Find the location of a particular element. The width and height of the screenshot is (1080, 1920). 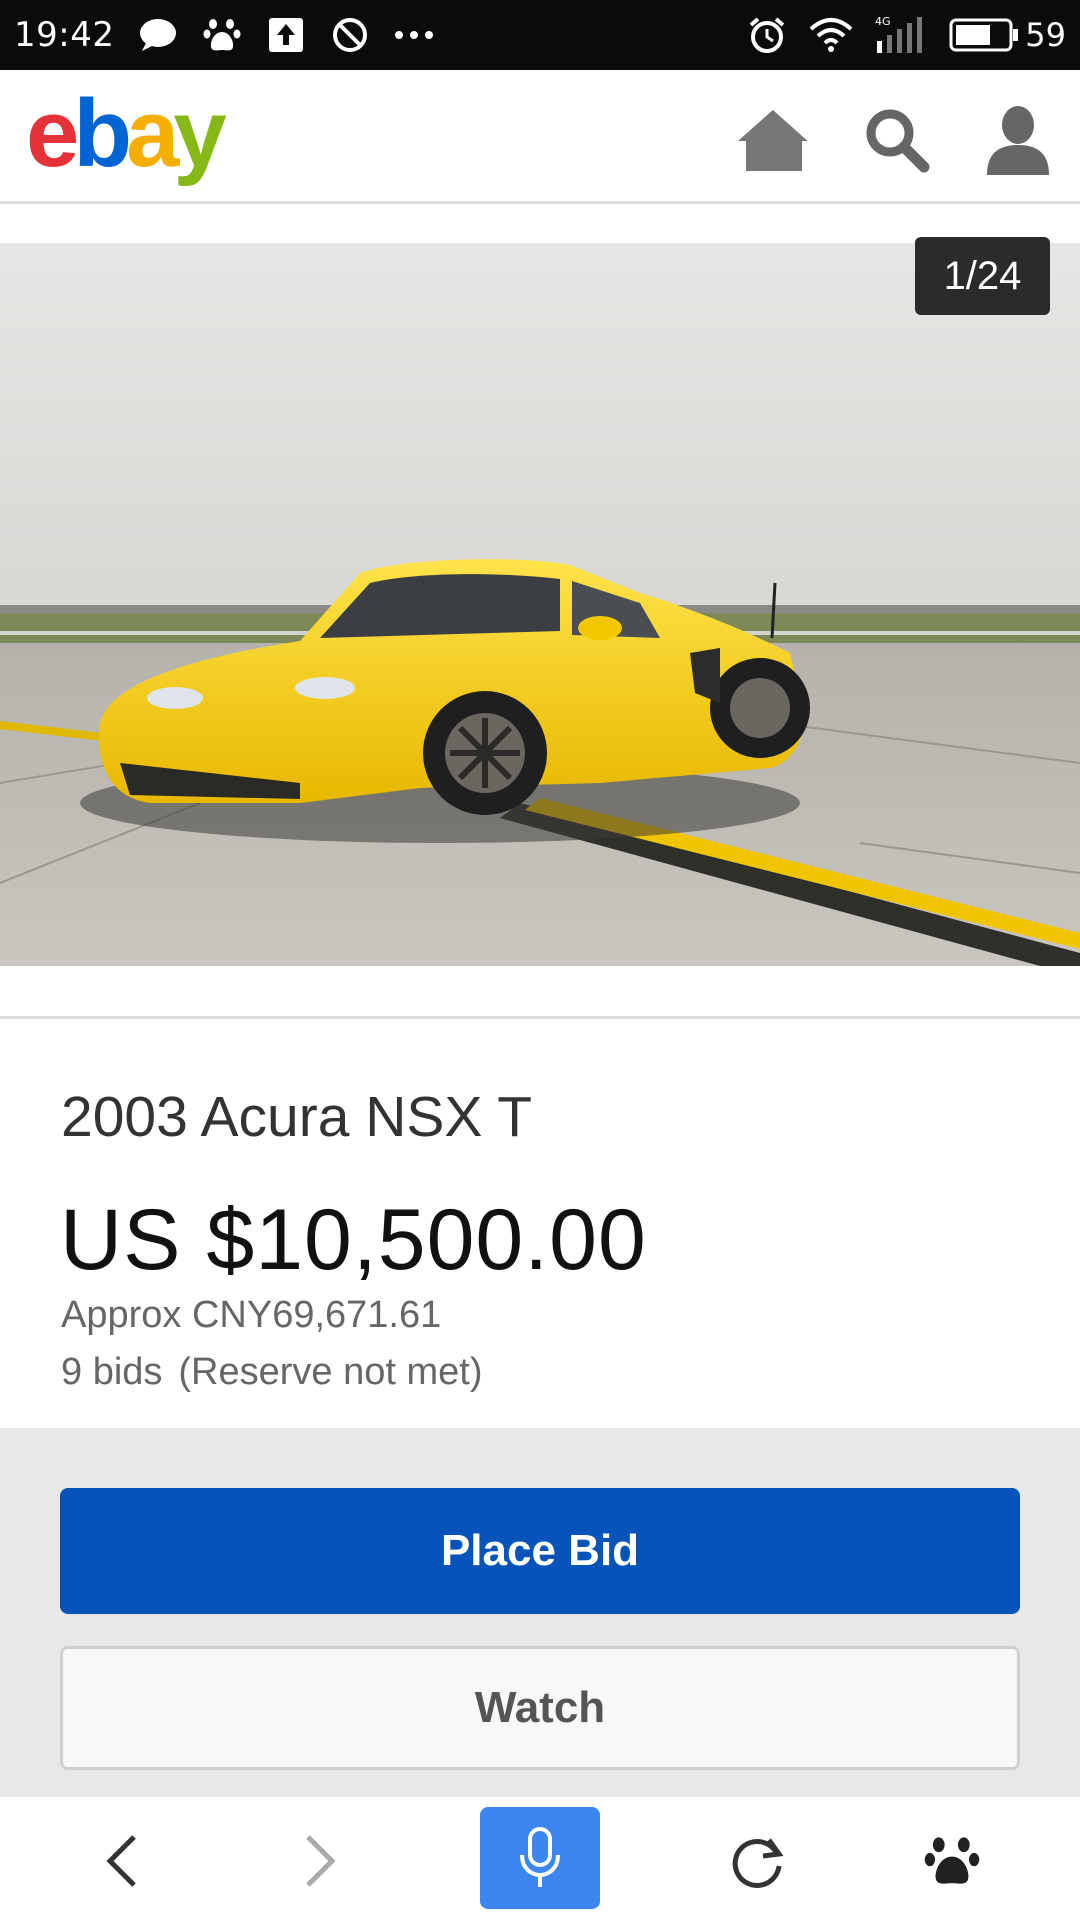

bid-count: 9 bids is located at coordinates (111, 1372).